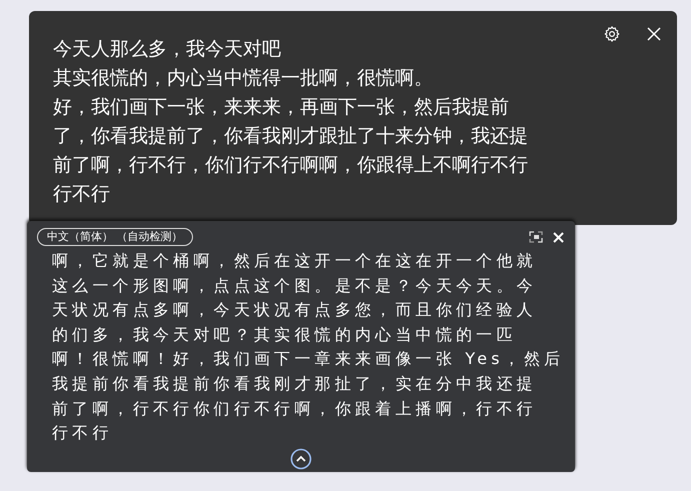  I want to click on transcript-line: 我提前你看我提前你看我刚才那扯了，实在分中我还提, so click(295, 383).